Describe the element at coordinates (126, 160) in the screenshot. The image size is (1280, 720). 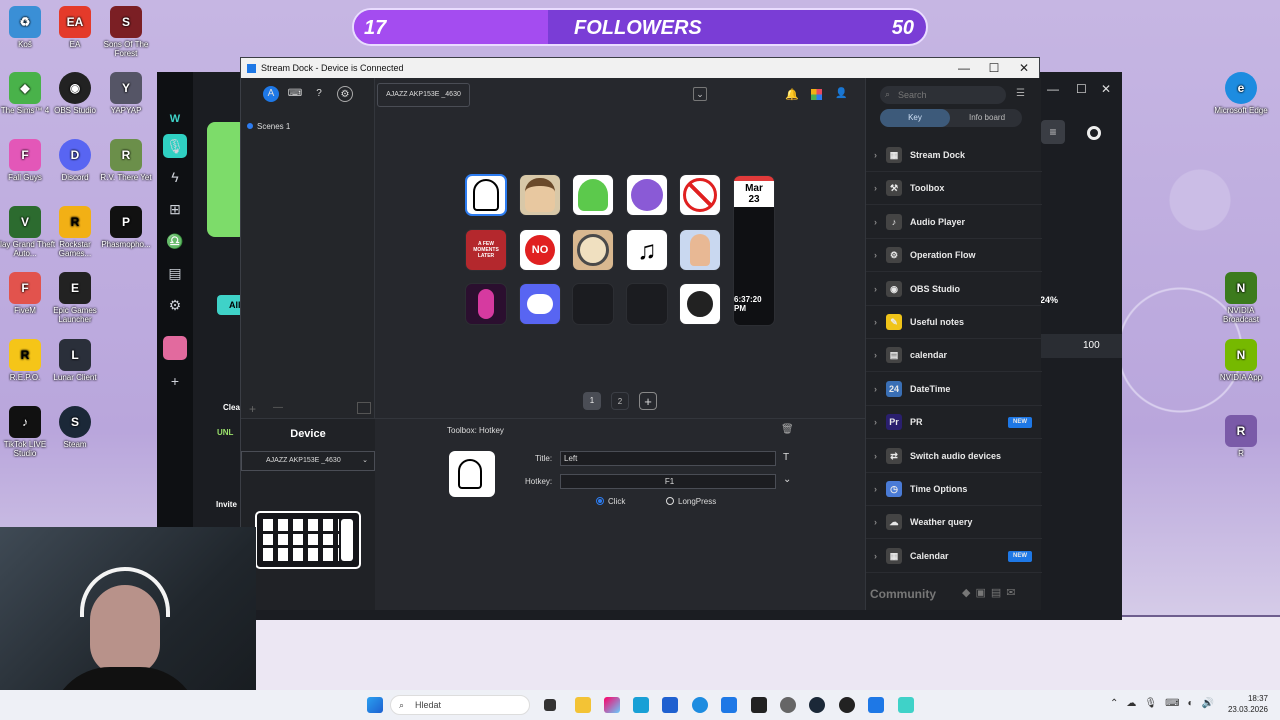
I see `desktop-icon-rv-there-yet: R R.V. There Yet` at that location.